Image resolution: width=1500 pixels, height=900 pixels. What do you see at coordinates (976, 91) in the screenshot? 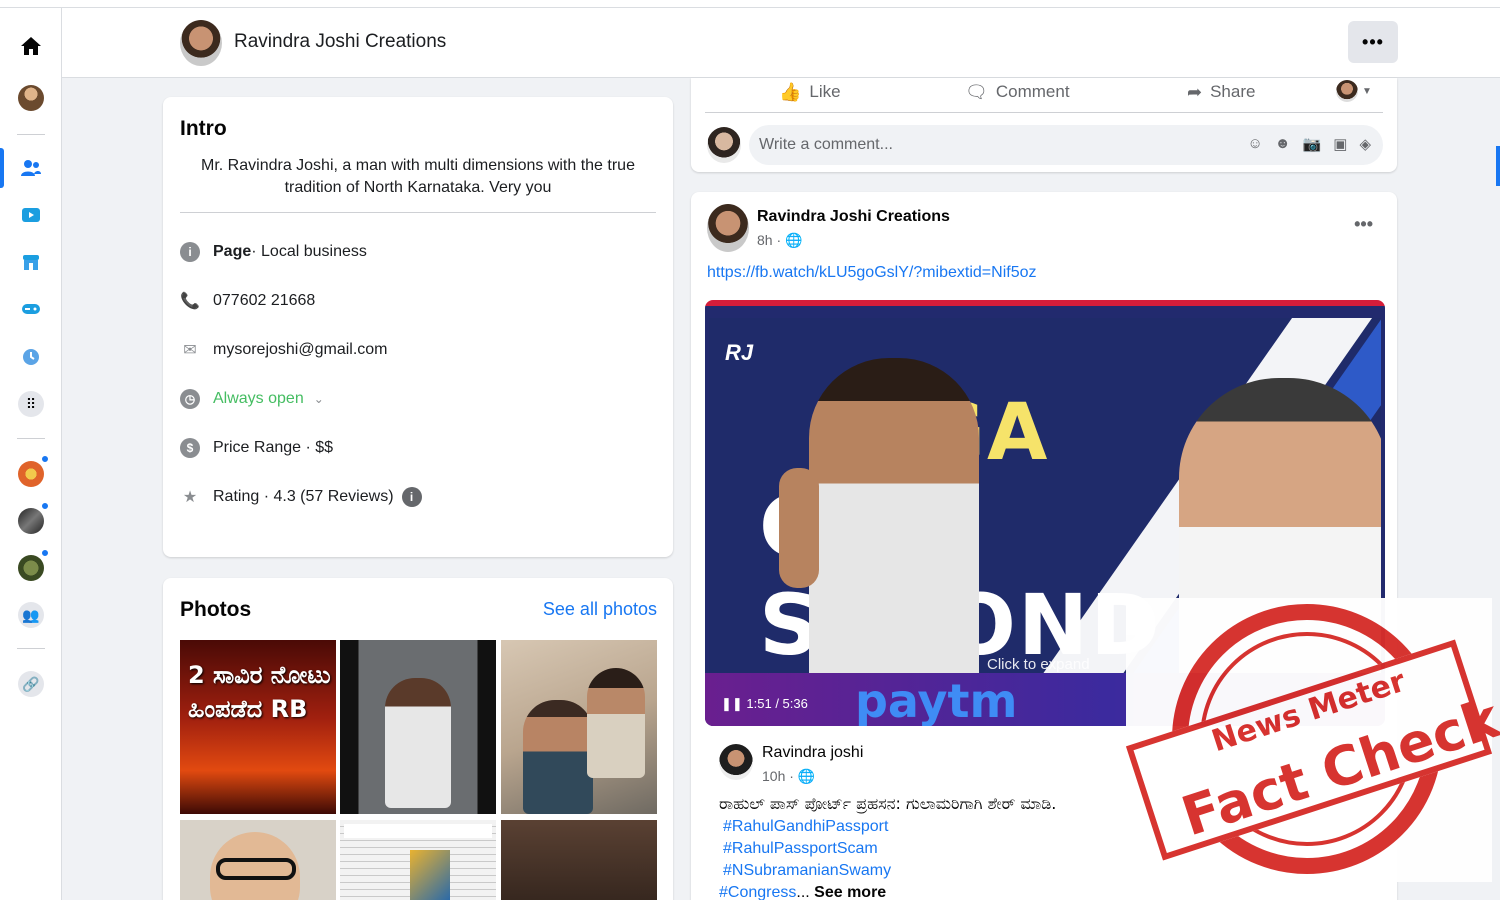
I see `comment-icon: 🗨` at bounding box center [976, 91].